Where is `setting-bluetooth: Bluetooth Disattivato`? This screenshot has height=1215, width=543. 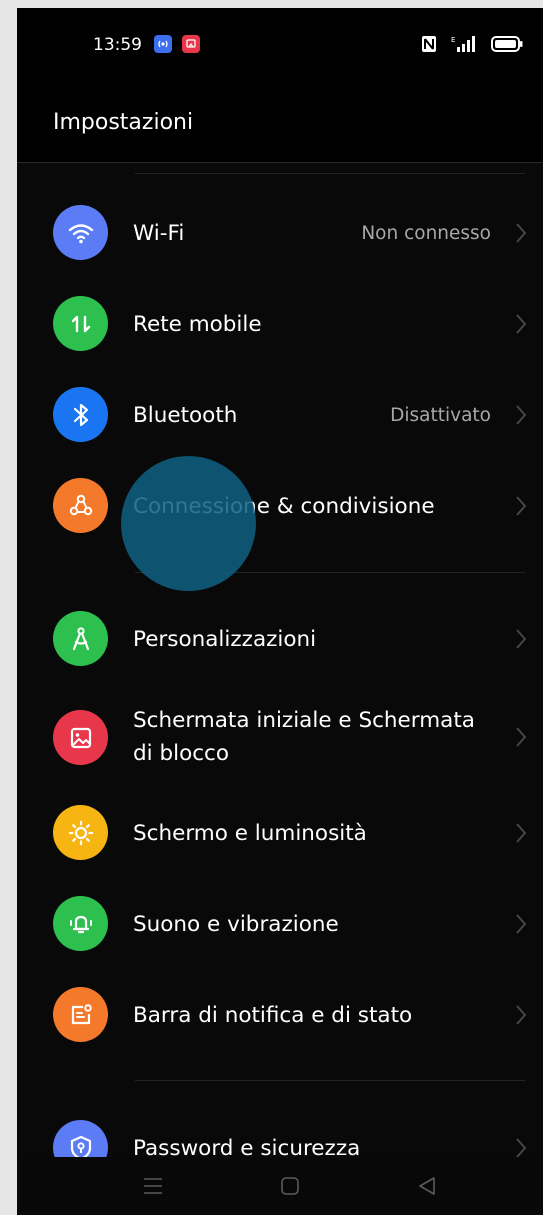
setting-bluetooth: Bluetooth Disattivato is located at coordinates (280, 415).